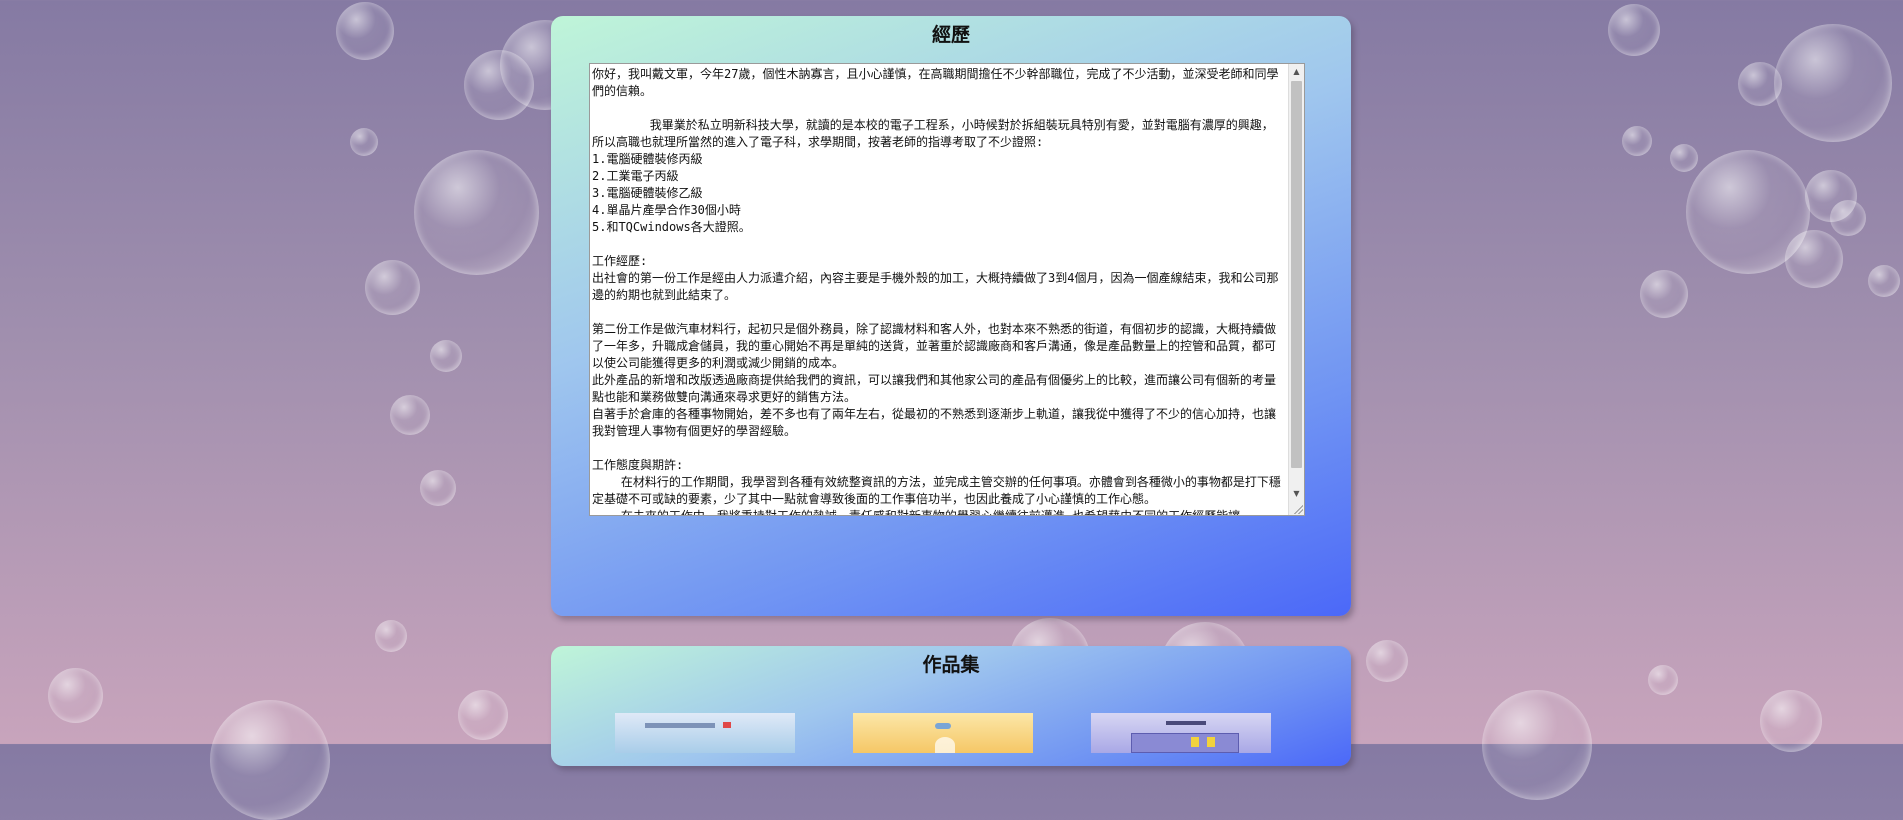 Image resolution: width=1903 pixels, height=820 pixels. I want to click on experience-title: 經歷, so click(950, 35).